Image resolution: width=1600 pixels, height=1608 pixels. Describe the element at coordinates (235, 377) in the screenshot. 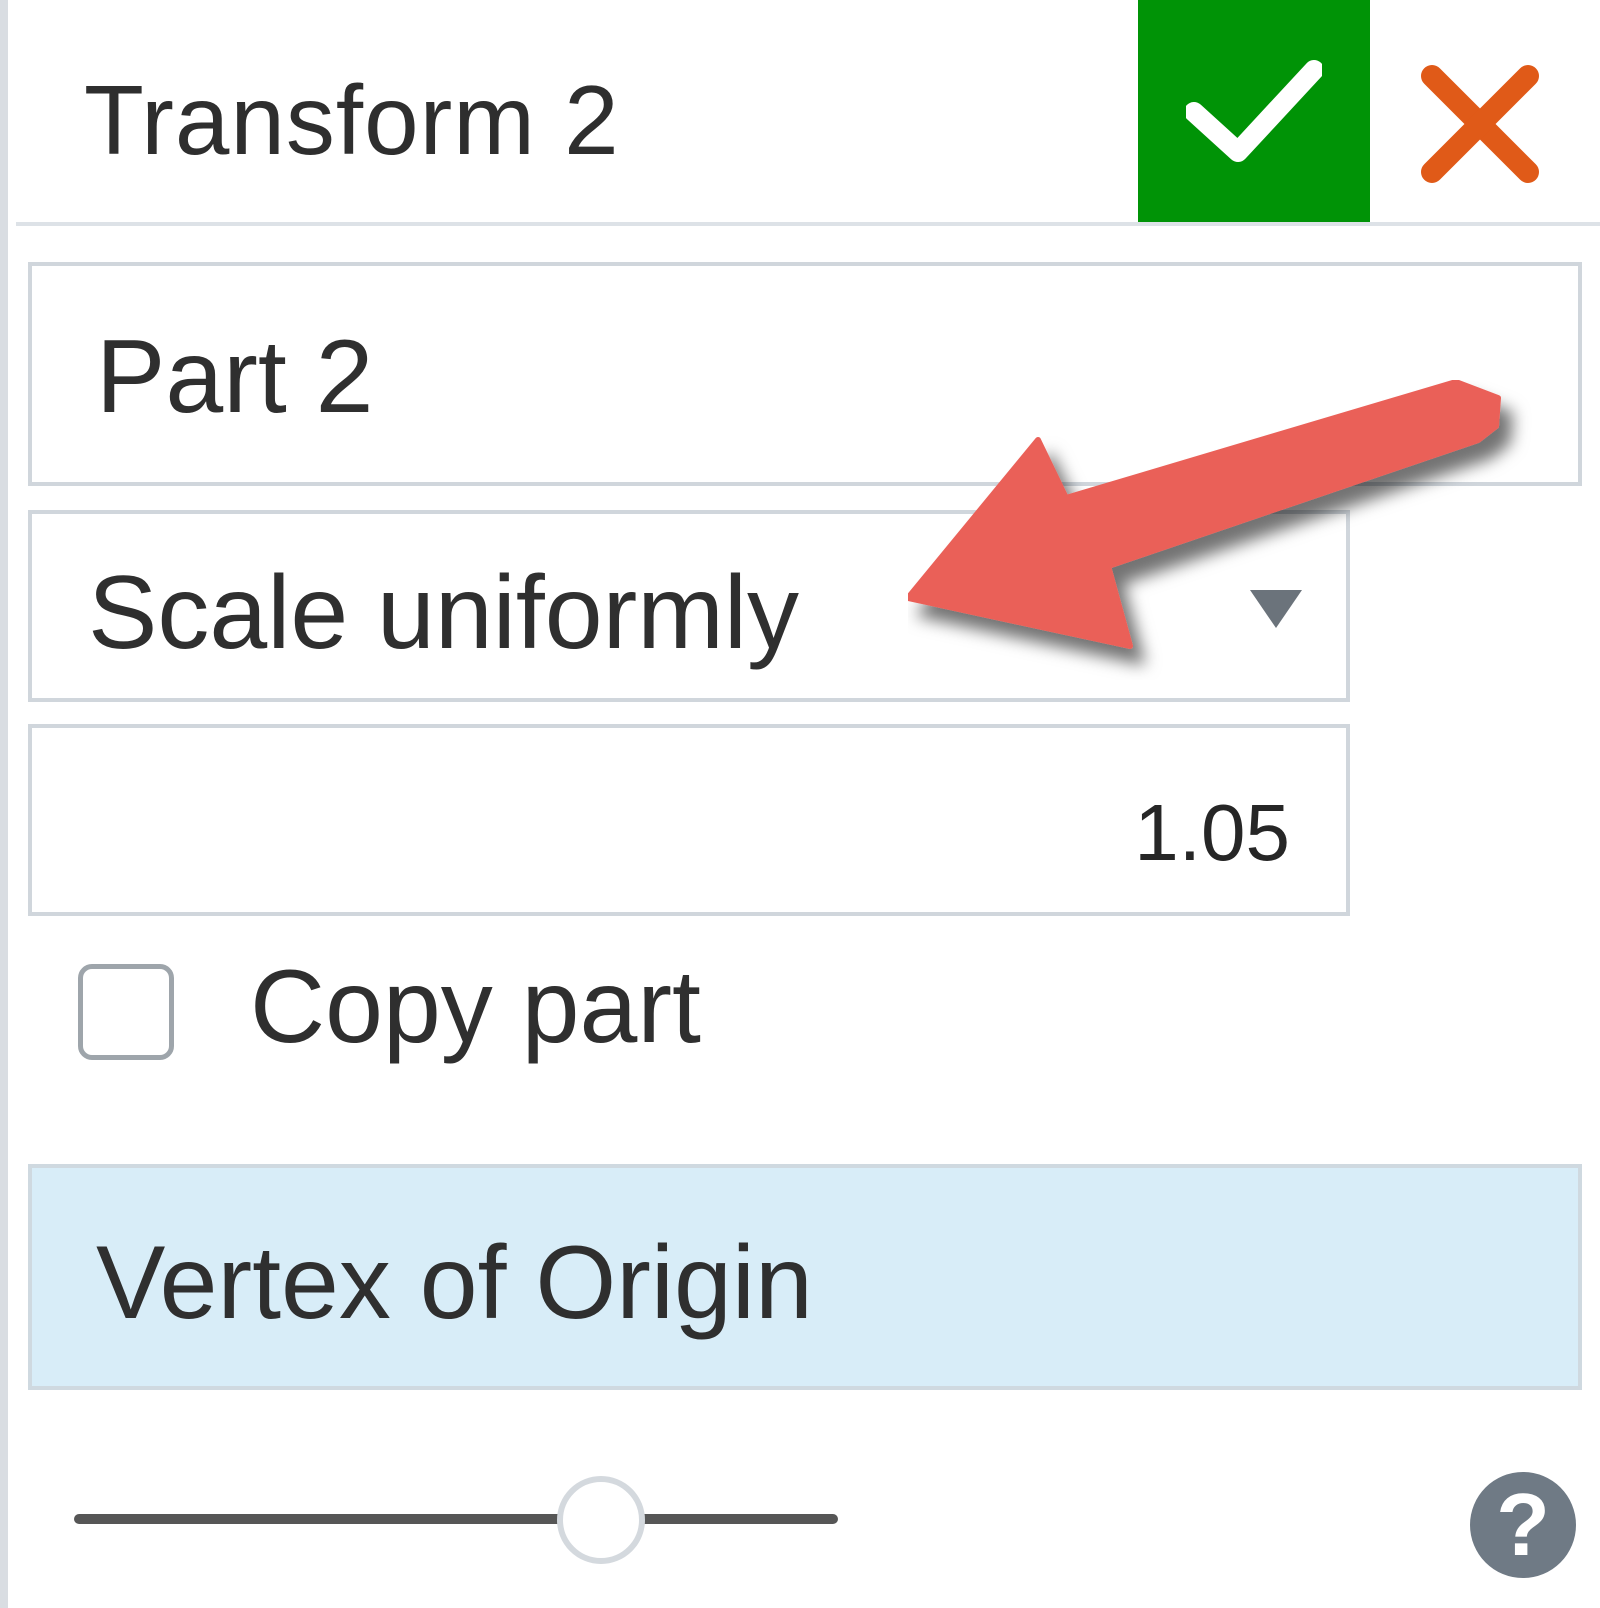

I see `part-selection-value: Part 2` at that location.